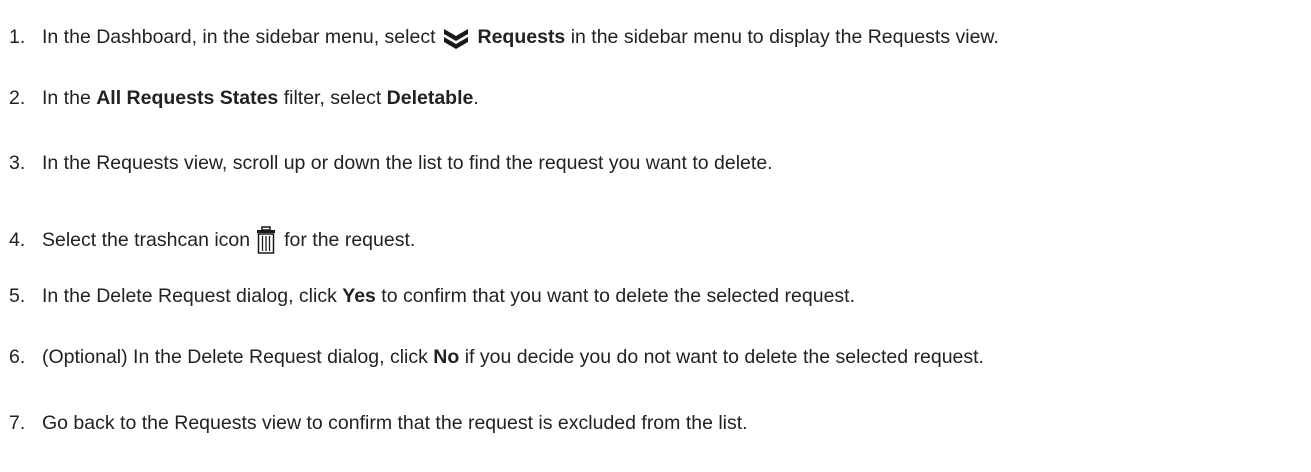 The image size is (1311, 472). What do you see at coordinates (332, 98) in the screenshot?
I see `step-text-middle: filter, select` at bounding box center [332, 98].